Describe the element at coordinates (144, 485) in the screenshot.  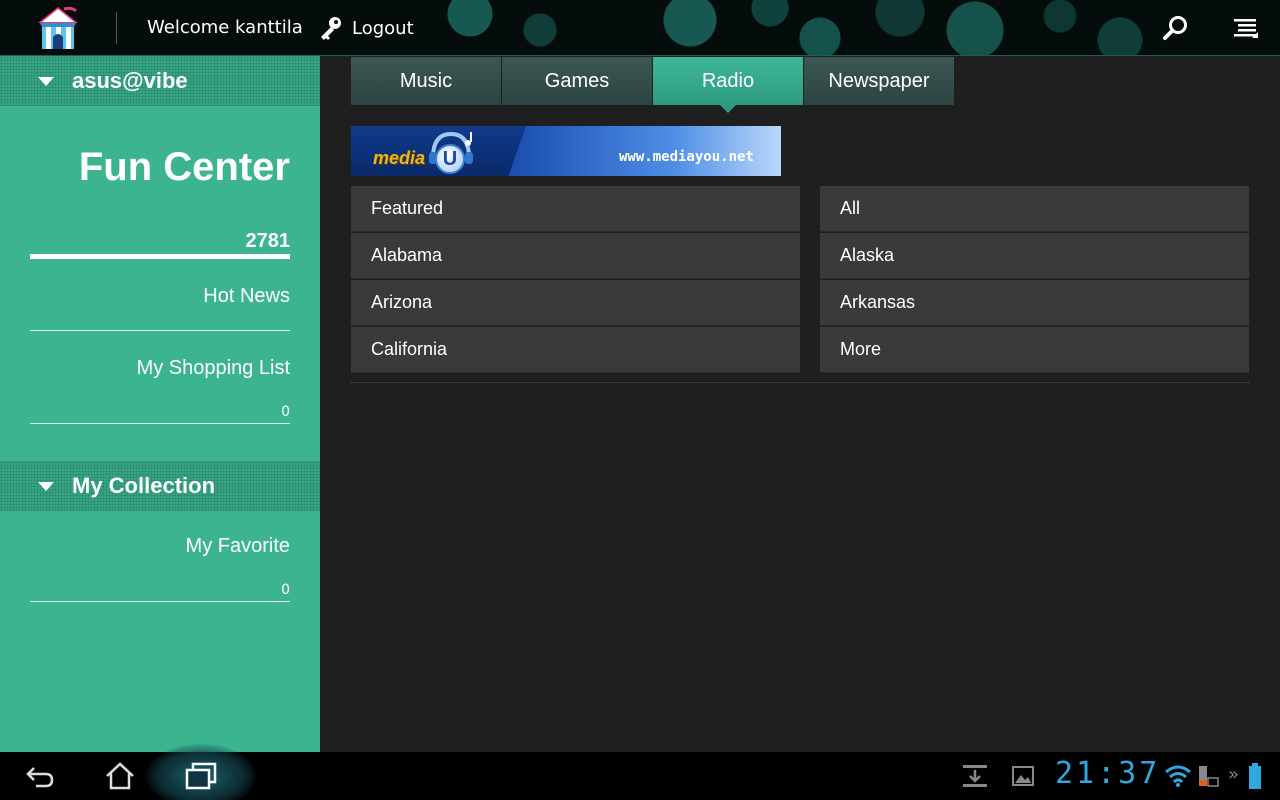
I see `collection-header-label: My Collection` at that location.